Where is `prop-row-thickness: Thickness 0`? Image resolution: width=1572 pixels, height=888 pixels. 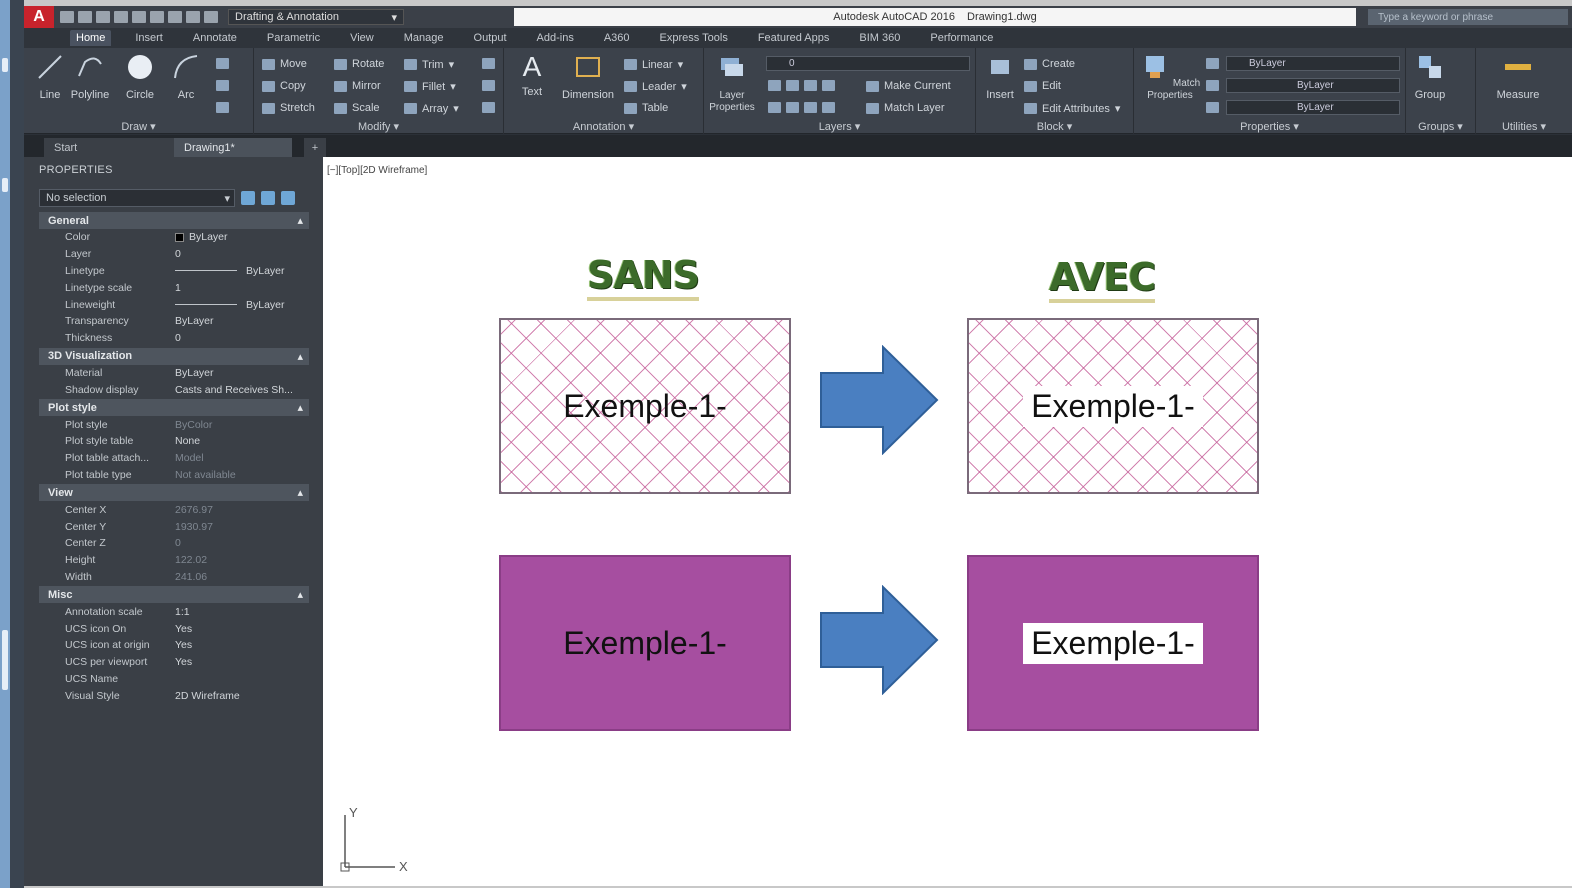 prop-row-thickness: Thickness 0 is located at coordinates (174, 338).